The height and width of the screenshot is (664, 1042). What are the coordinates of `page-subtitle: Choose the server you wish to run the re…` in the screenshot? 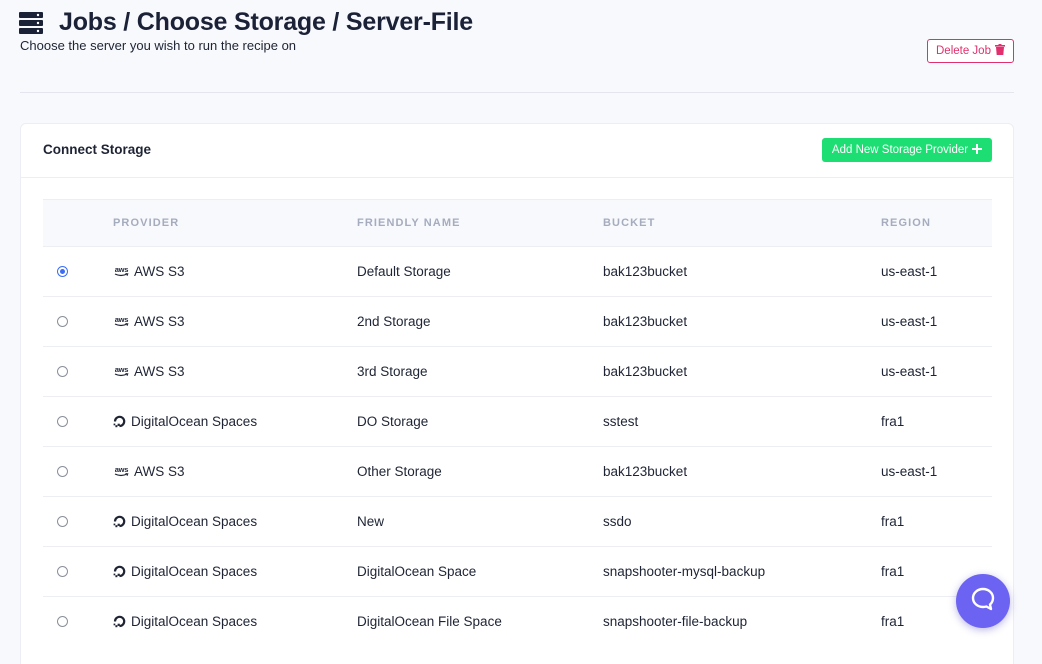 It's located at (158, 45).